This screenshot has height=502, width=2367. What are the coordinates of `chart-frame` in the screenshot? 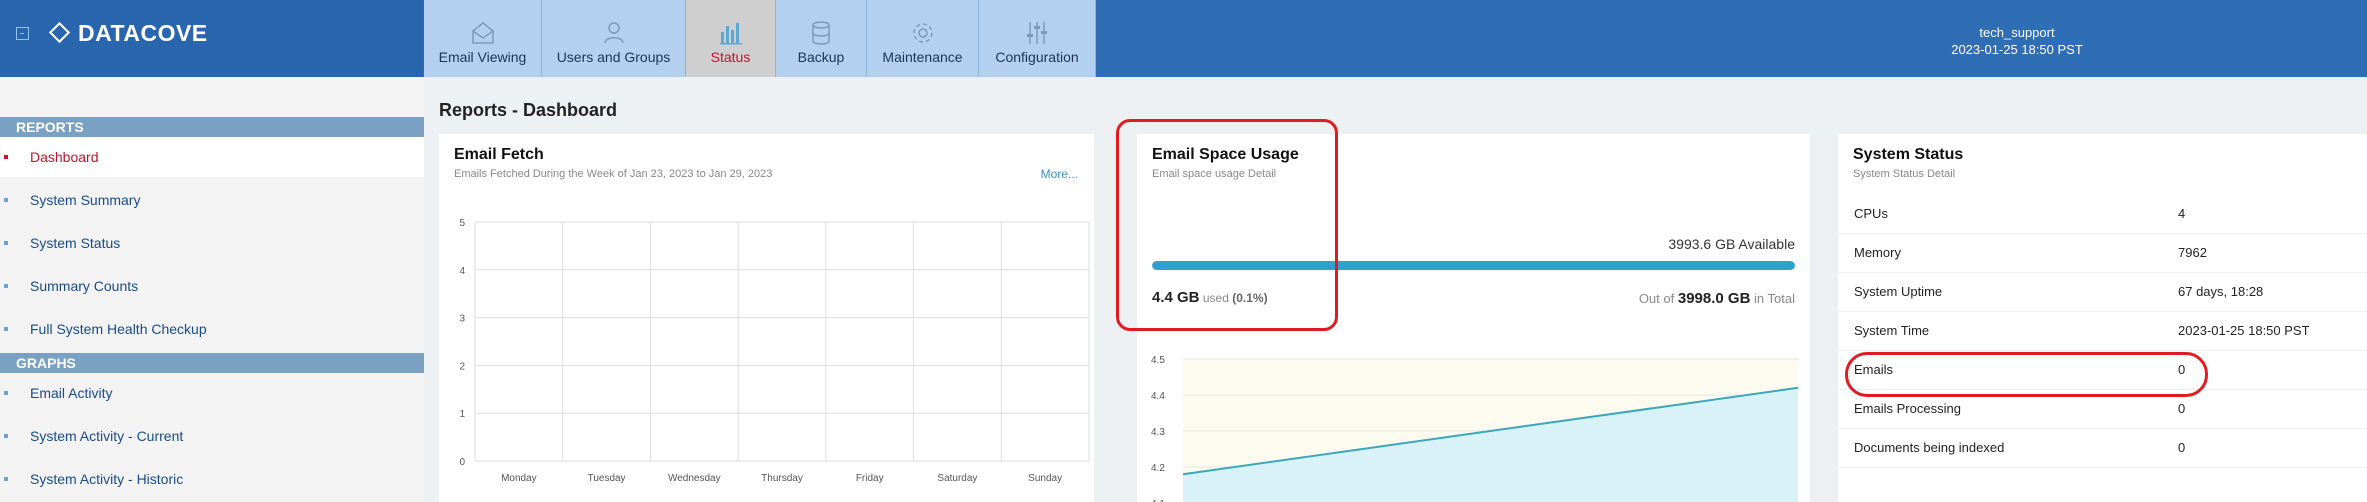 It's located at (782, 341).